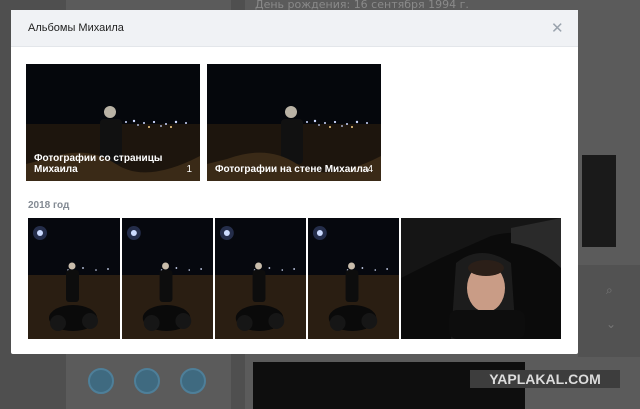 The height and width of the screenshot is (409, 640). Describe the element at coordinates (611, 324) in the screenshot. I see `chevron-down-icon: ⌄` at that location.